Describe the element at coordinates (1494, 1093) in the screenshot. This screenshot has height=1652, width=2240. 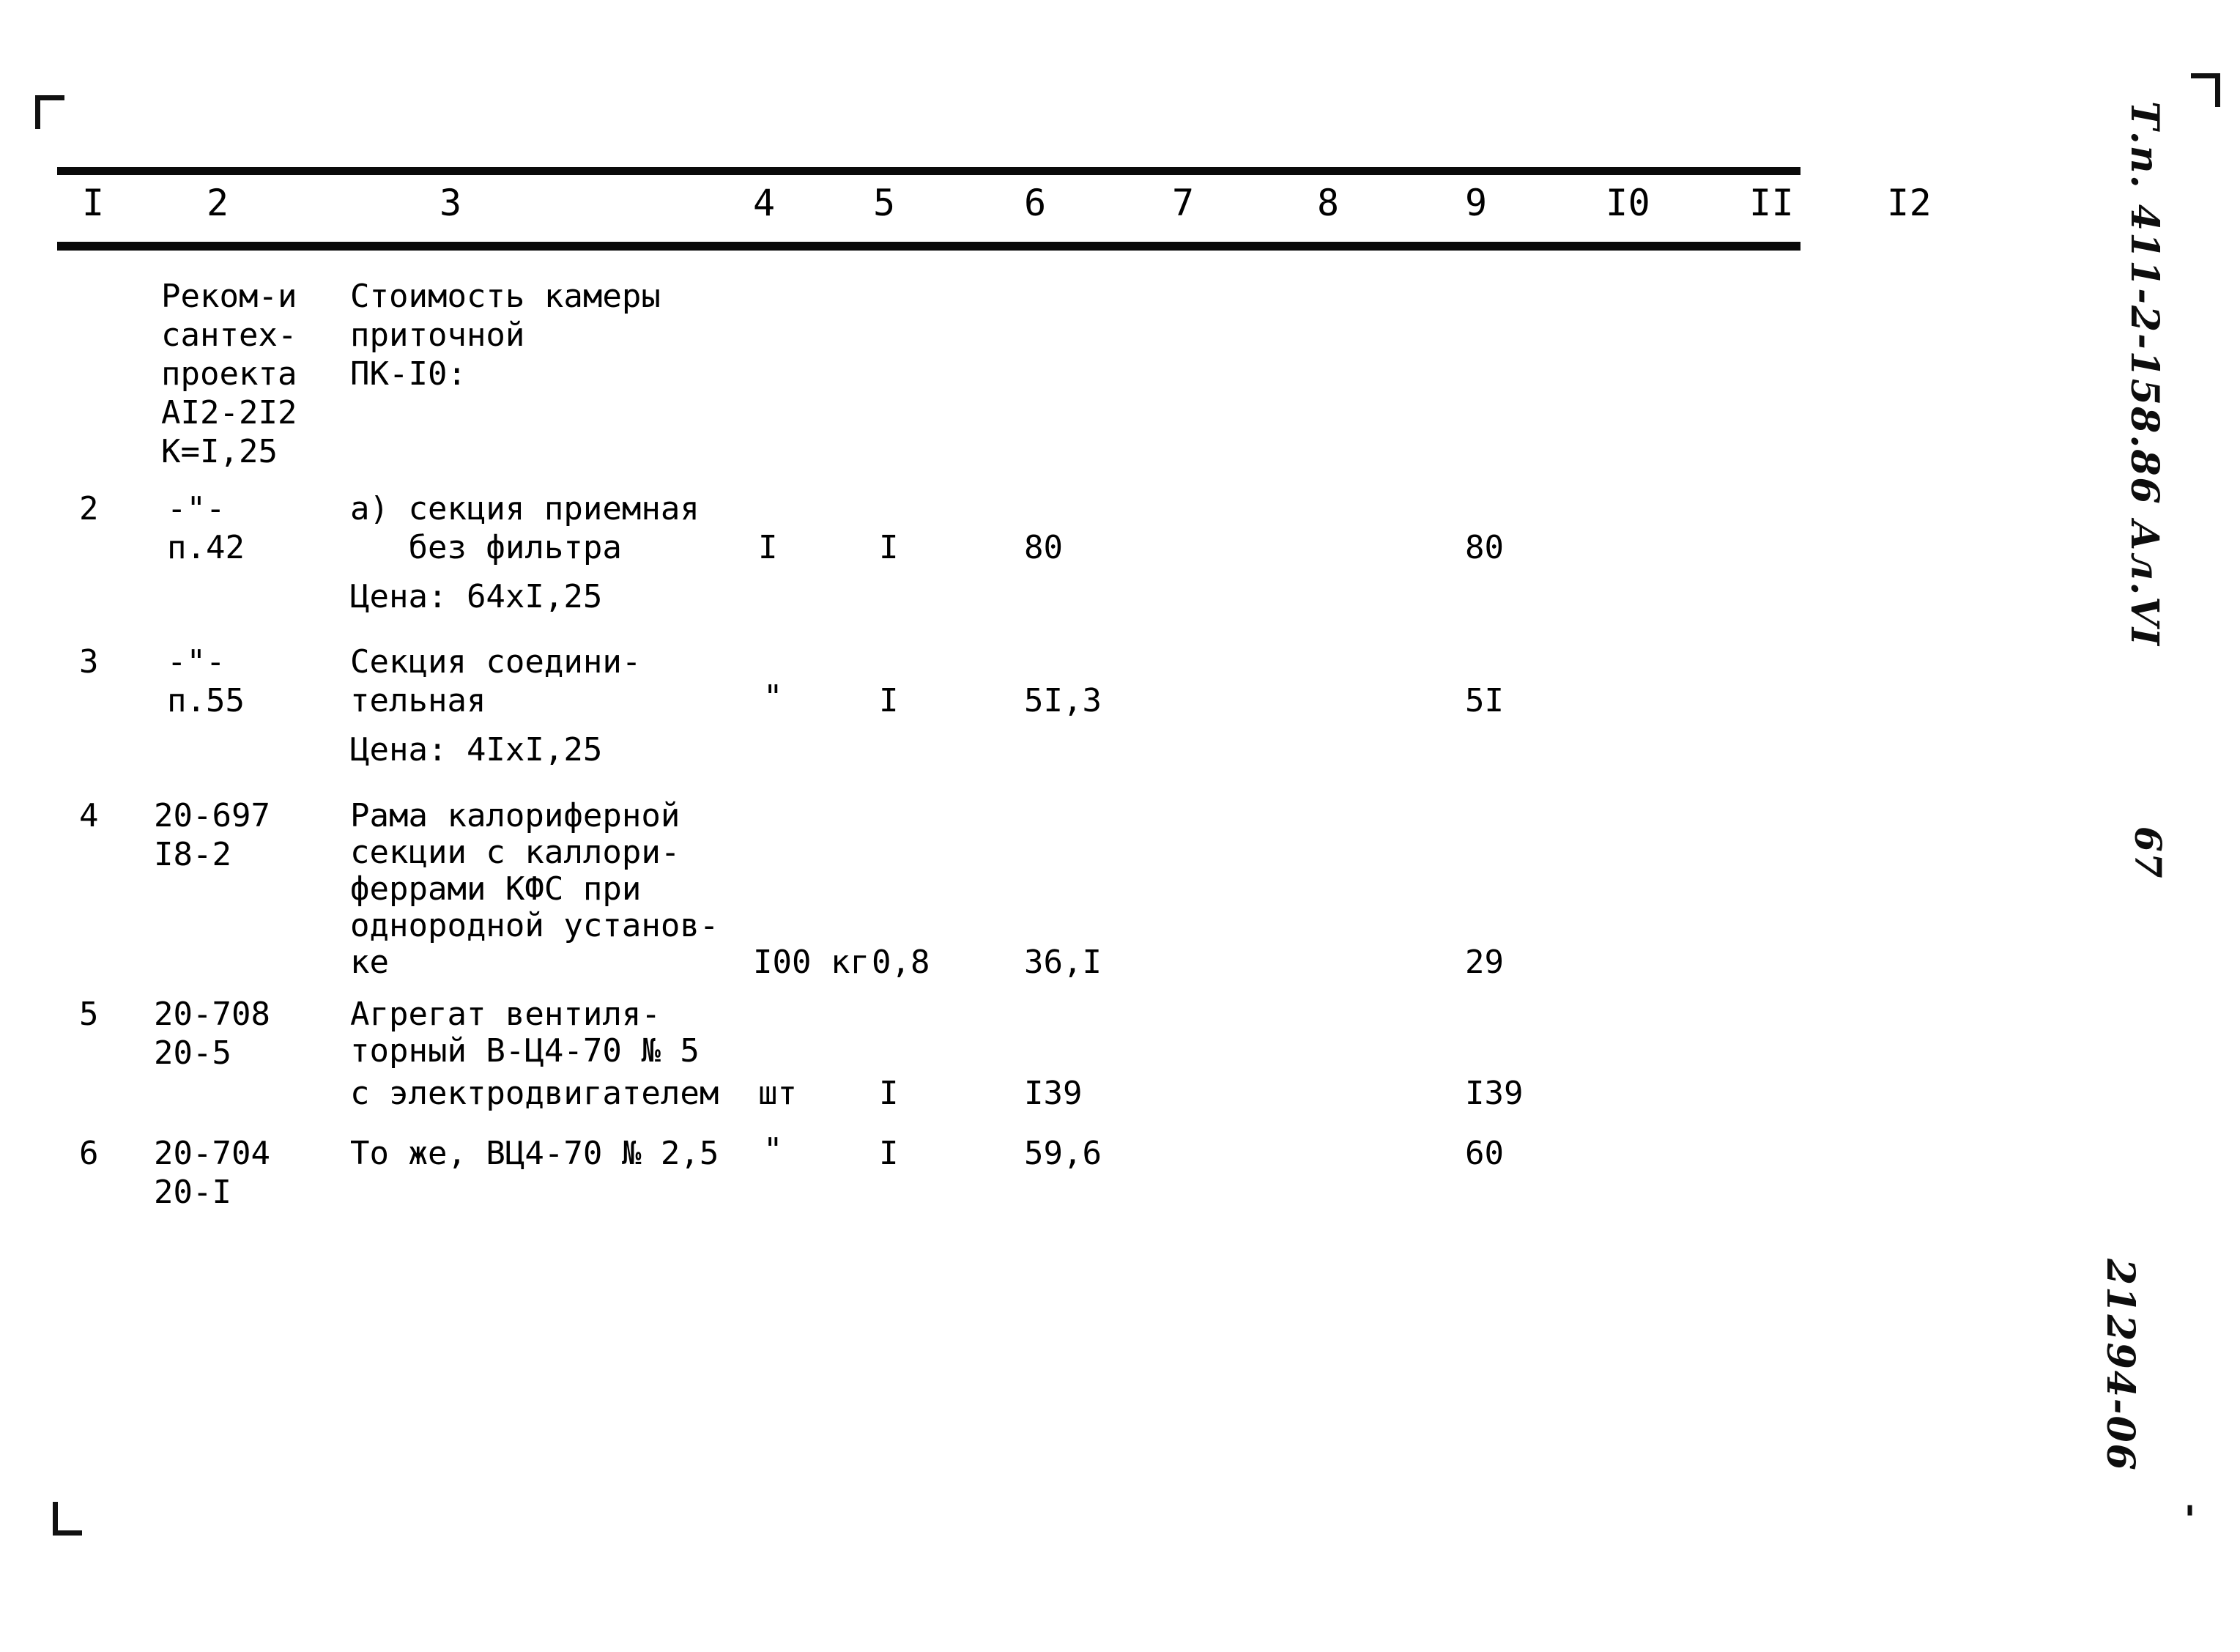
I see `row-5-col9-total: I39` at that location.